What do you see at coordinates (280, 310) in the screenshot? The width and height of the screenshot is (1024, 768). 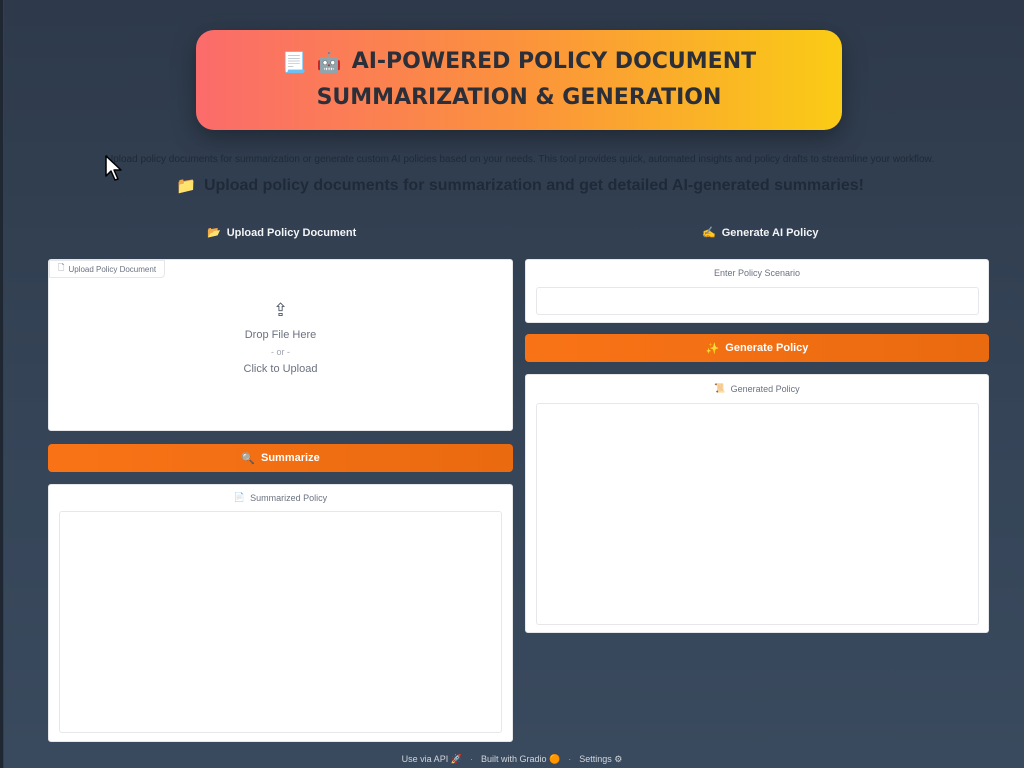 I see `upload-icon: ⇪` at bounding box center [280, 310].